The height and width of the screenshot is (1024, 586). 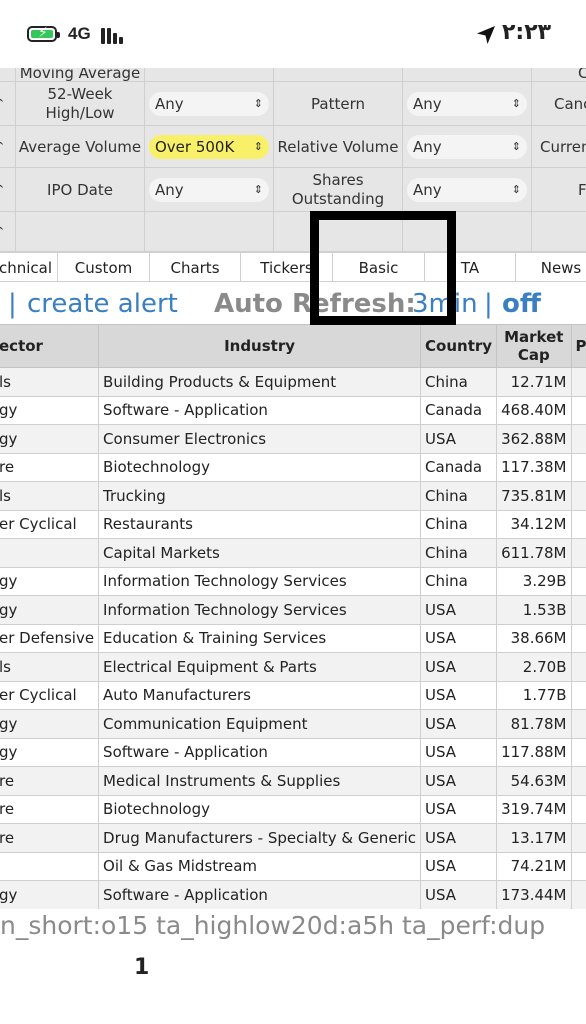 What do you see at coordinates (260, 553) in the screenshot?
I see `cell-industry: Capital Markets` at bounding box center [260, 553].